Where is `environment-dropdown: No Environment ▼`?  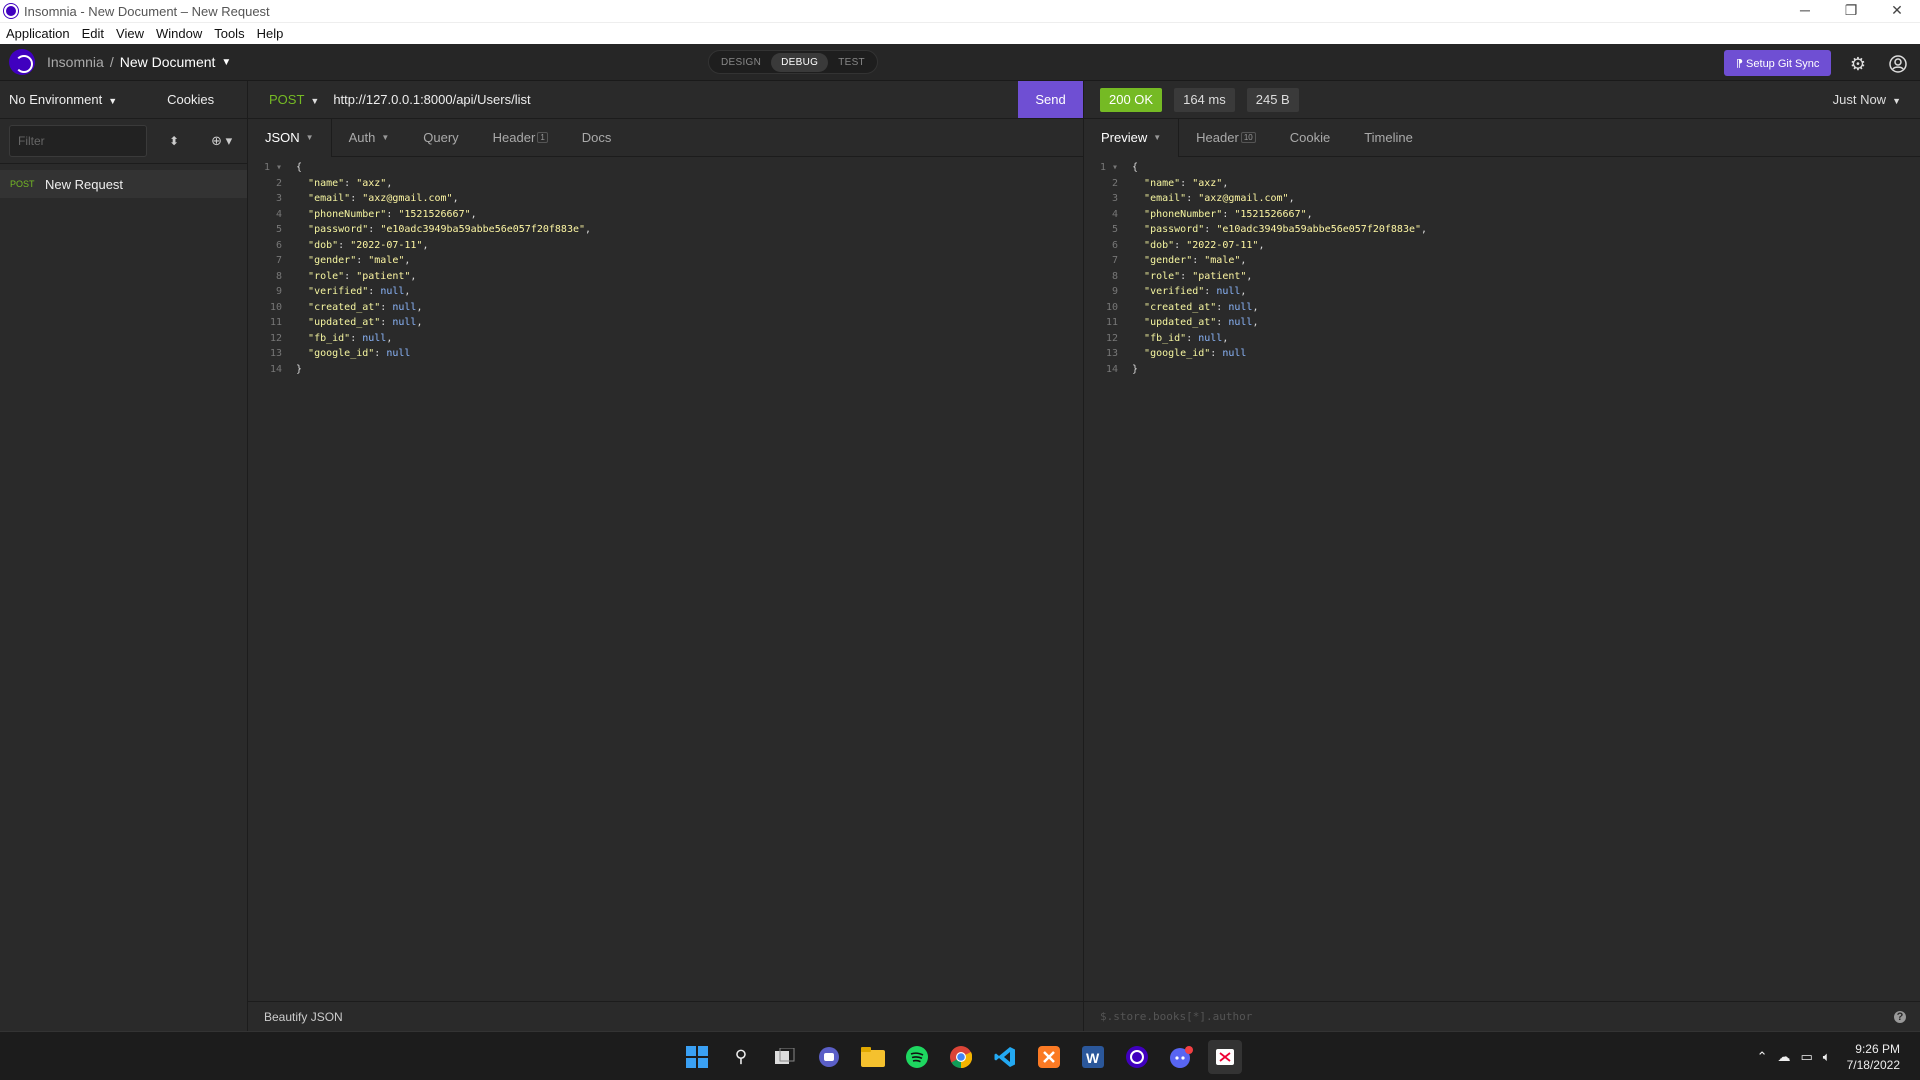
environment-dropdown: No Environment ▼ is located at coordinates (63, 99).